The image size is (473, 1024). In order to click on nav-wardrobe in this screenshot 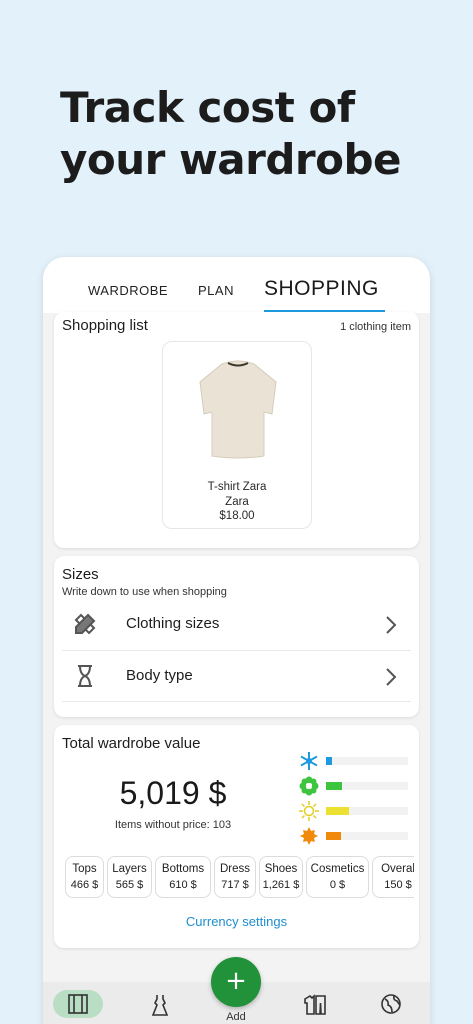, I will do `click(78, 1004)`.